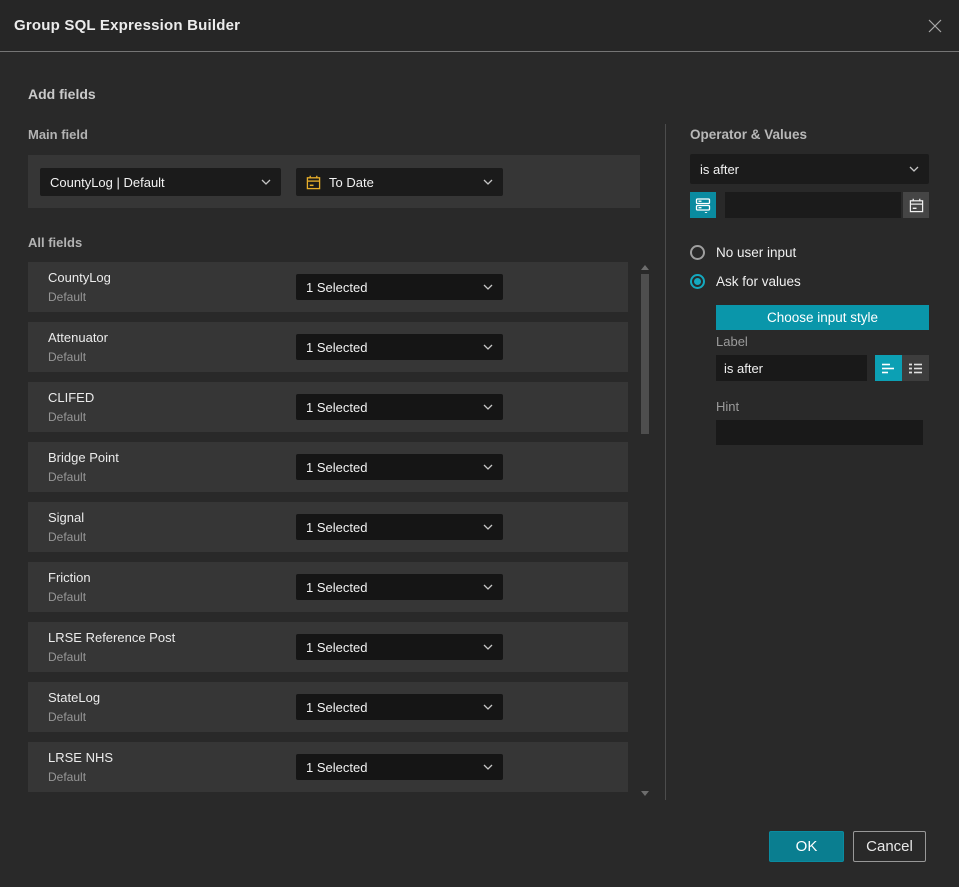 The width and height of the screenshot is (959, 887). I want to click on field-row: Friction Default 1 Selected, so click(328, 587).